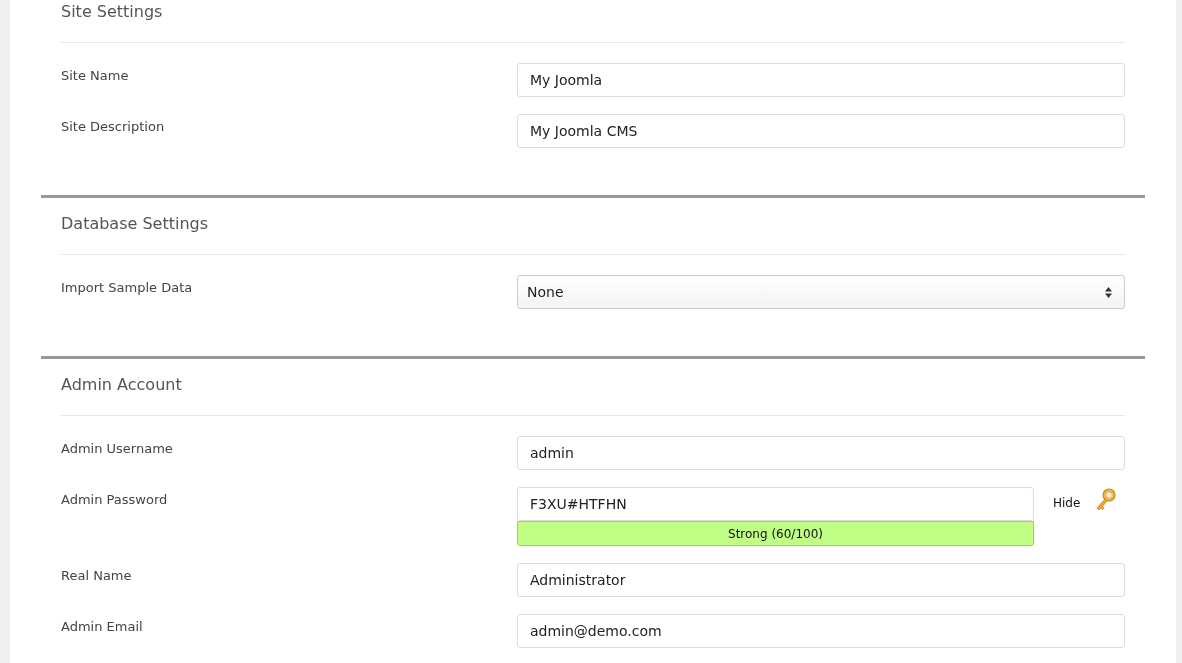 This screenshot has width=1182, height=663. Describe the element at coordinates (97, 576) in the screenshot. I see `field-label: Real Name` at that location.